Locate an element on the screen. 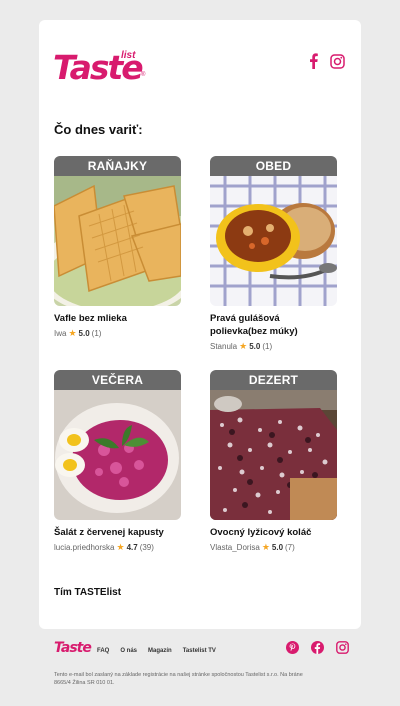 Image resolution: width=400 pixels, height=706 pixels. footer-link-faq: FAQ is located at coordinates (103, 651).